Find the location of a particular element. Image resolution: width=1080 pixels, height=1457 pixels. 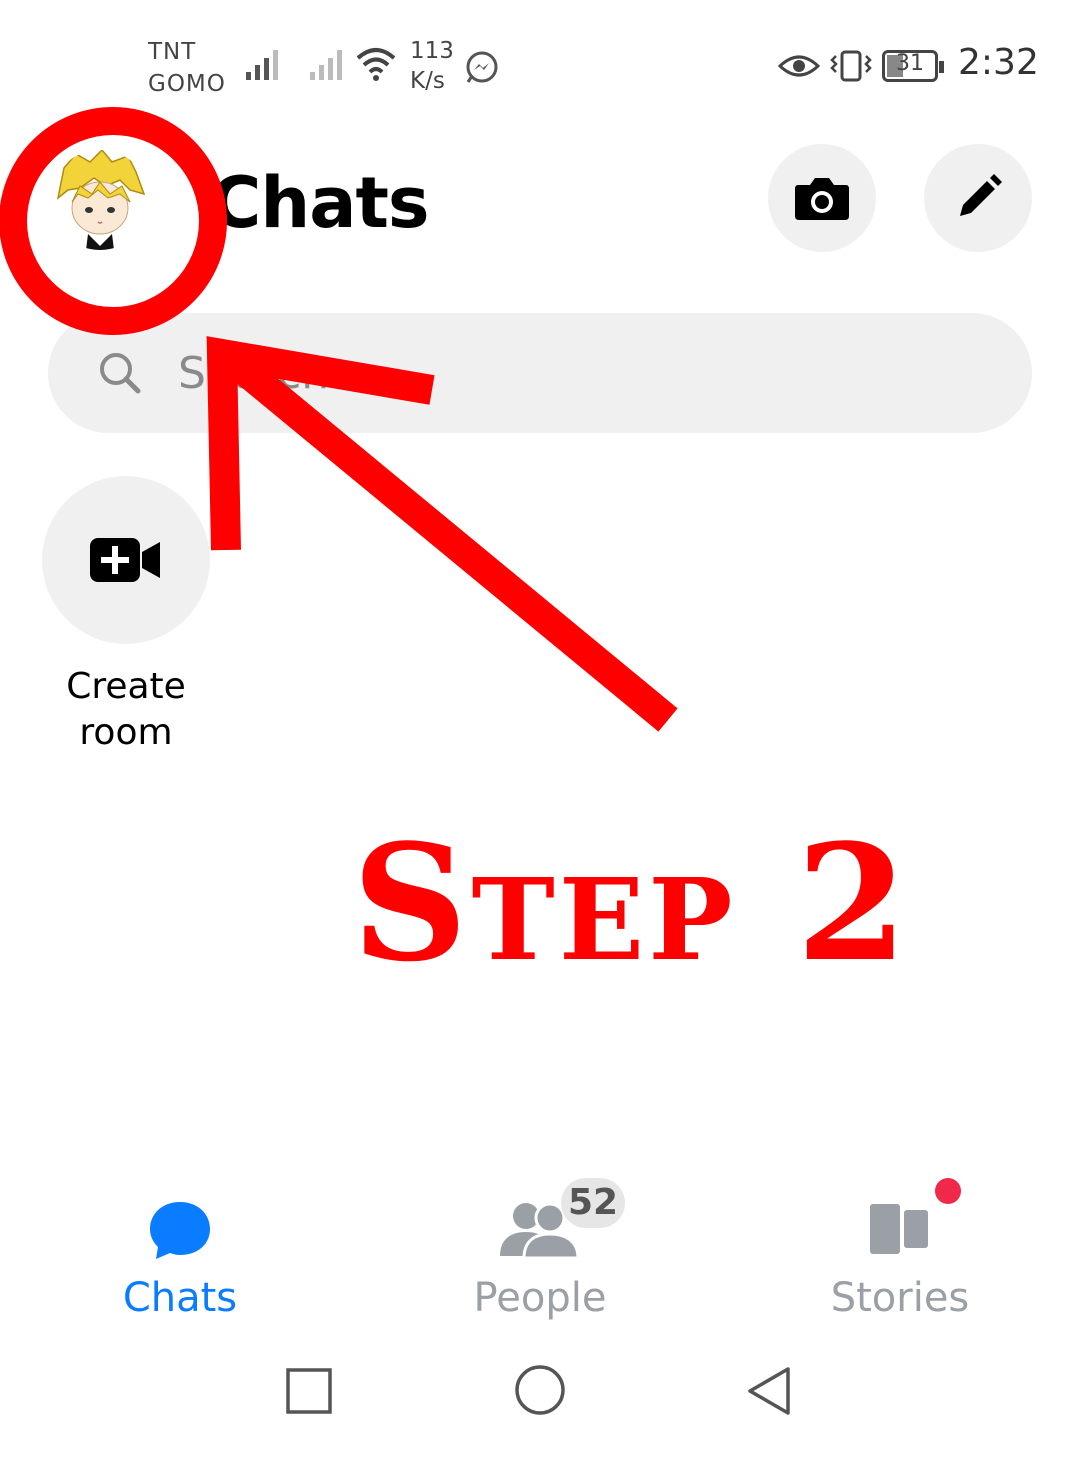

compose-button is located at coordinates (978, 198).